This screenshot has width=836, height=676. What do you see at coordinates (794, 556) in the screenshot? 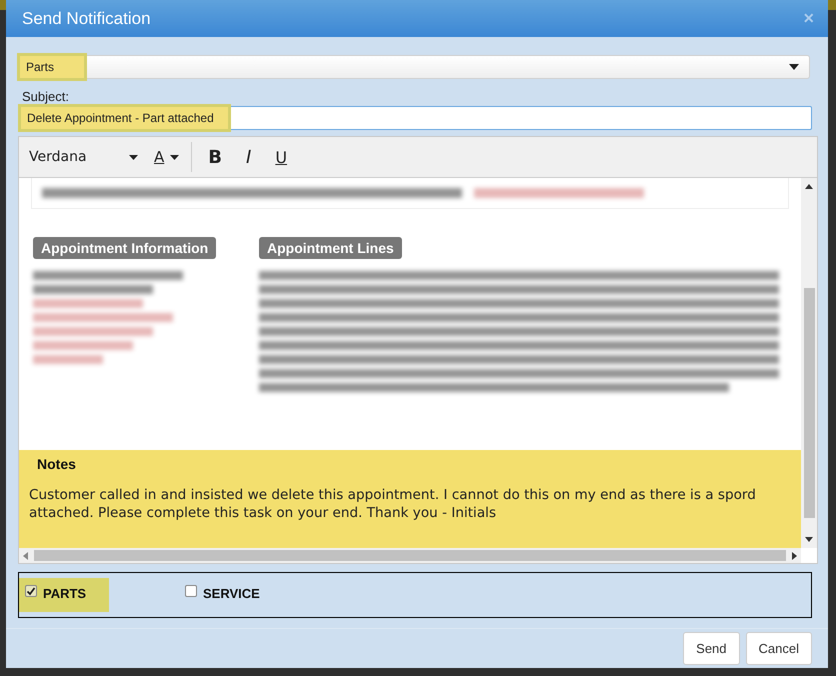
I see `scroll-right-icon` at bounding box center [794, 556].